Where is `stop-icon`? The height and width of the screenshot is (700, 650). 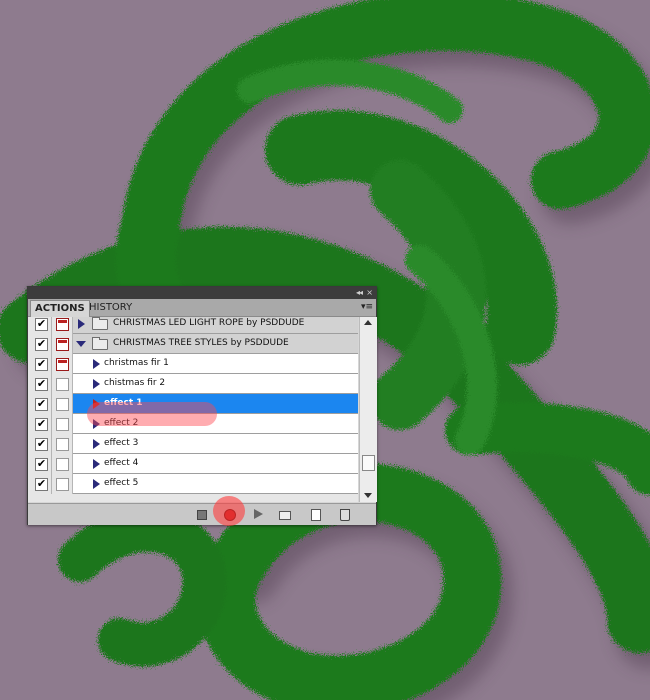
stop-icon is located at coordinates (202, 514).